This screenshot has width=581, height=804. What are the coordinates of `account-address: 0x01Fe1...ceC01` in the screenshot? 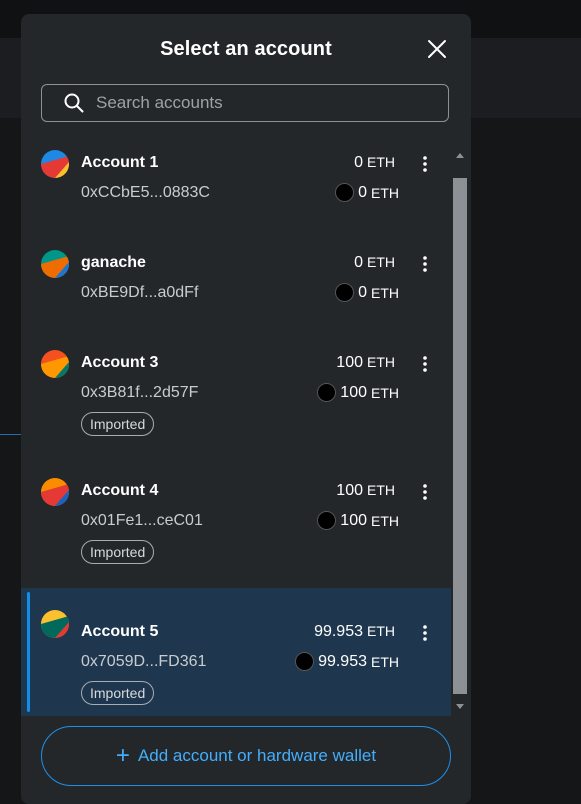 It's located at (142, 520).